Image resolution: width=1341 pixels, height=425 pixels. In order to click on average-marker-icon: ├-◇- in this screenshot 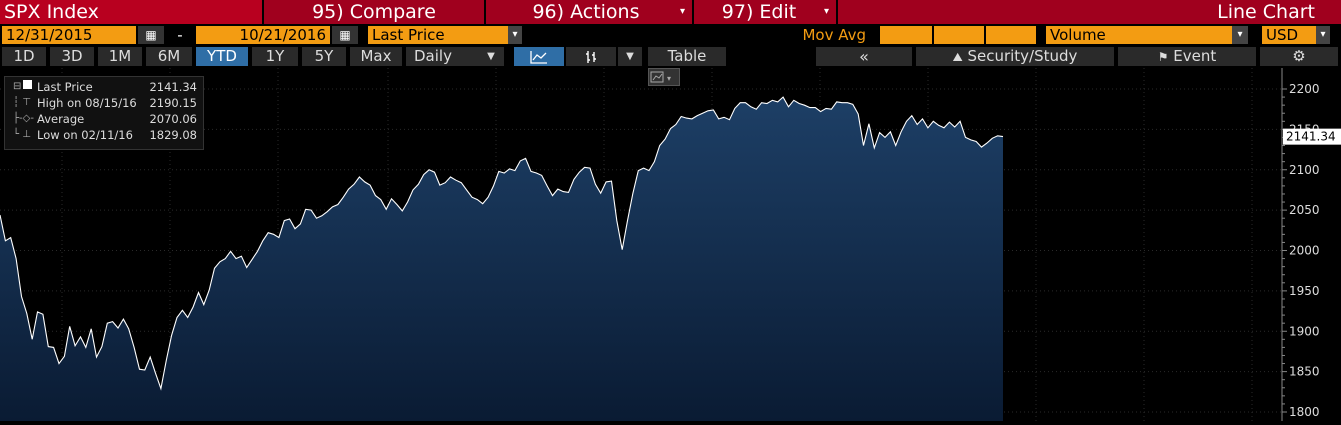, I will do `click(23, 118)`.